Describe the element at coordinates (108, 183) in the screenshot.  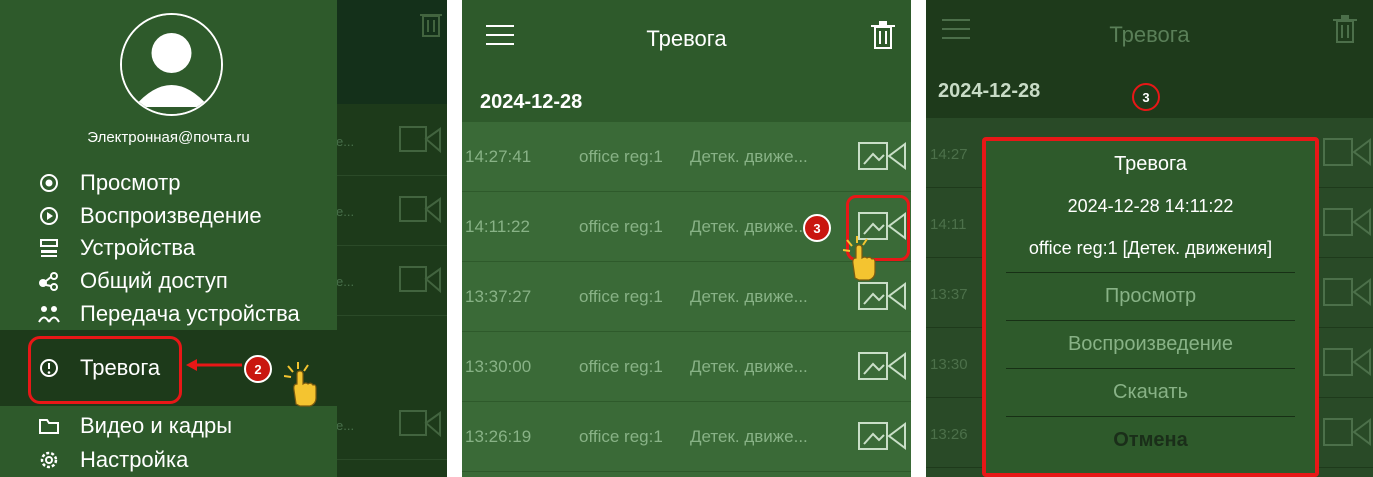
I see `menu-item-view: Просмотр` at that location.